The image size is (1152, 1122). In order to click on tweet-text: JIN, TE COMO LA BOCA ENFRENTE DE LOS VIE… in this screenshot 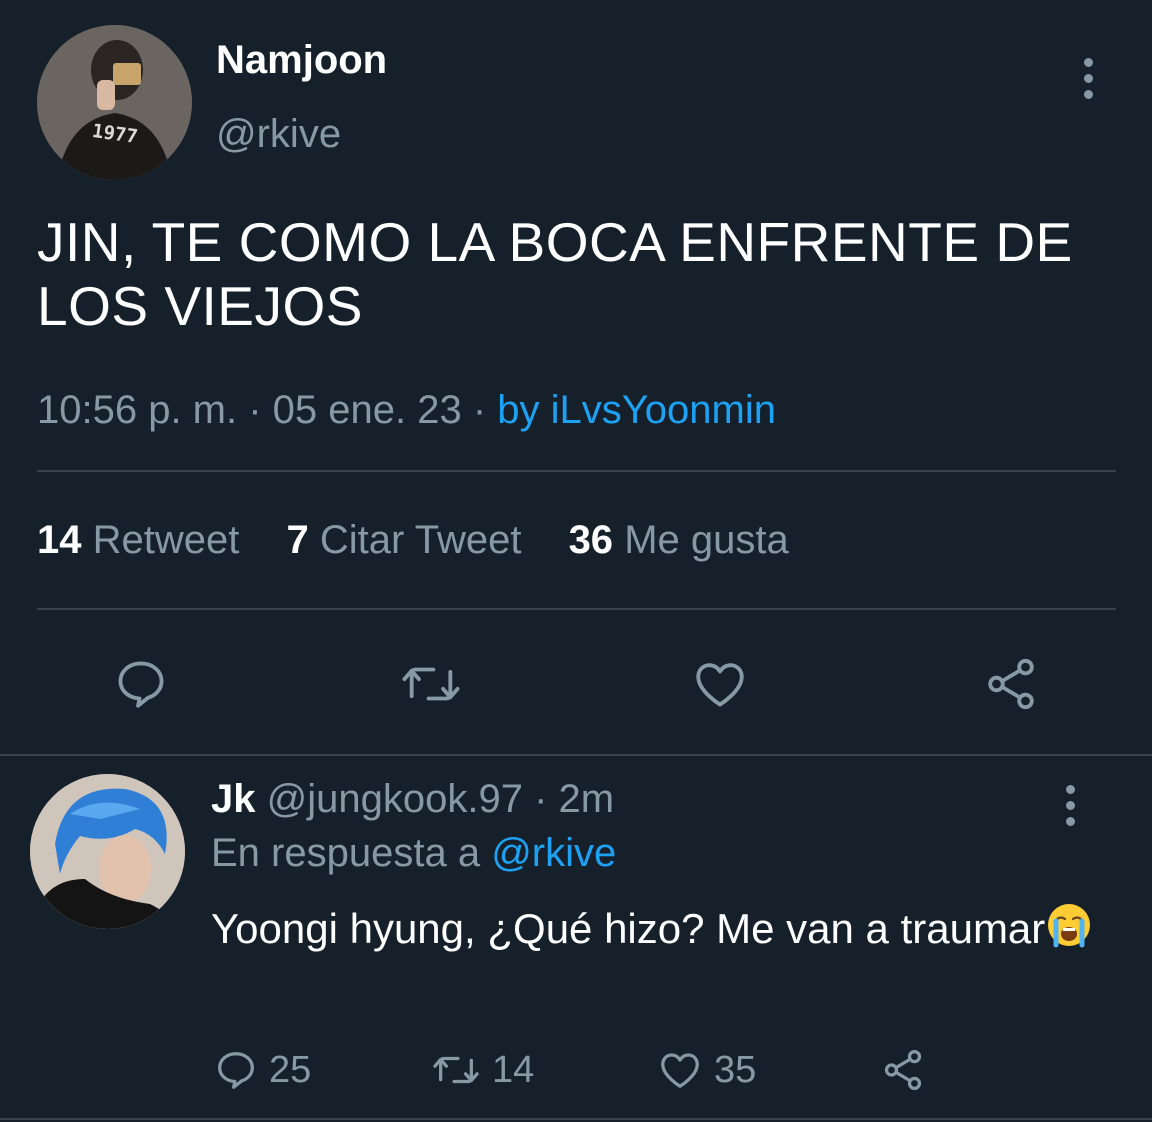, I will do `click(555, 274)`.